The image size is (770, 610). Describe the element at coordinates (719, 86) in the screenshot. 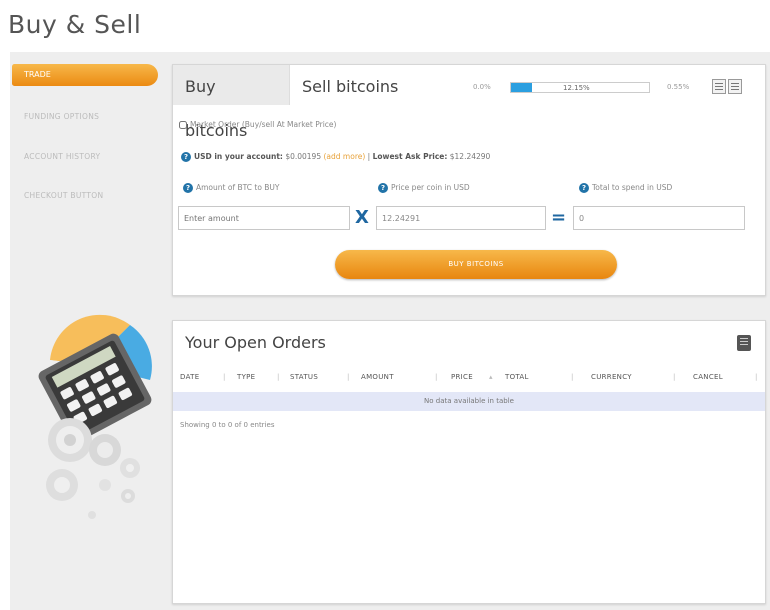

I see `list-view-icon` at that location.